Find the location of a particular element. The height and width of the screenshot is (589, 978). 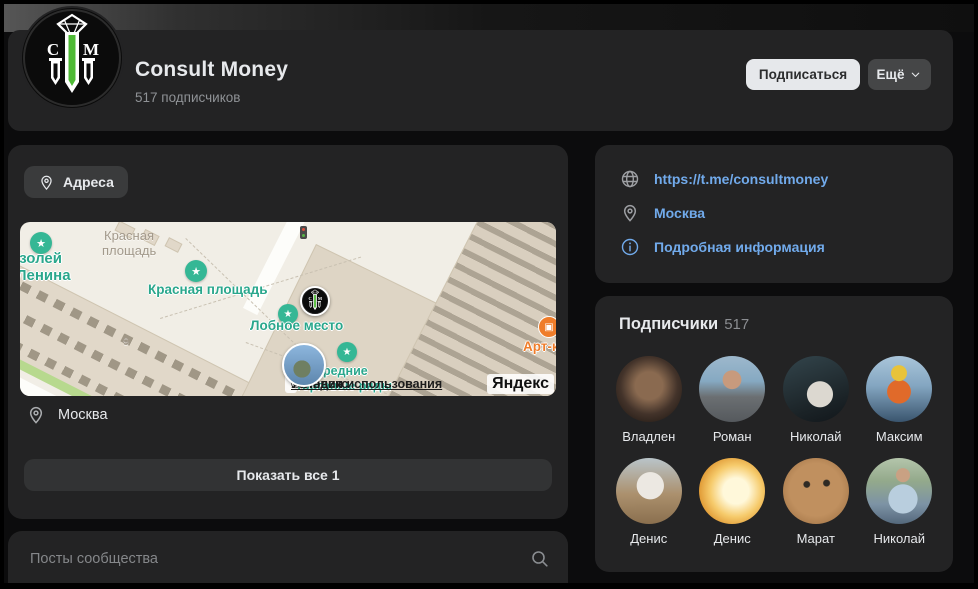

cover-banner is located at coordinates (489, 18).